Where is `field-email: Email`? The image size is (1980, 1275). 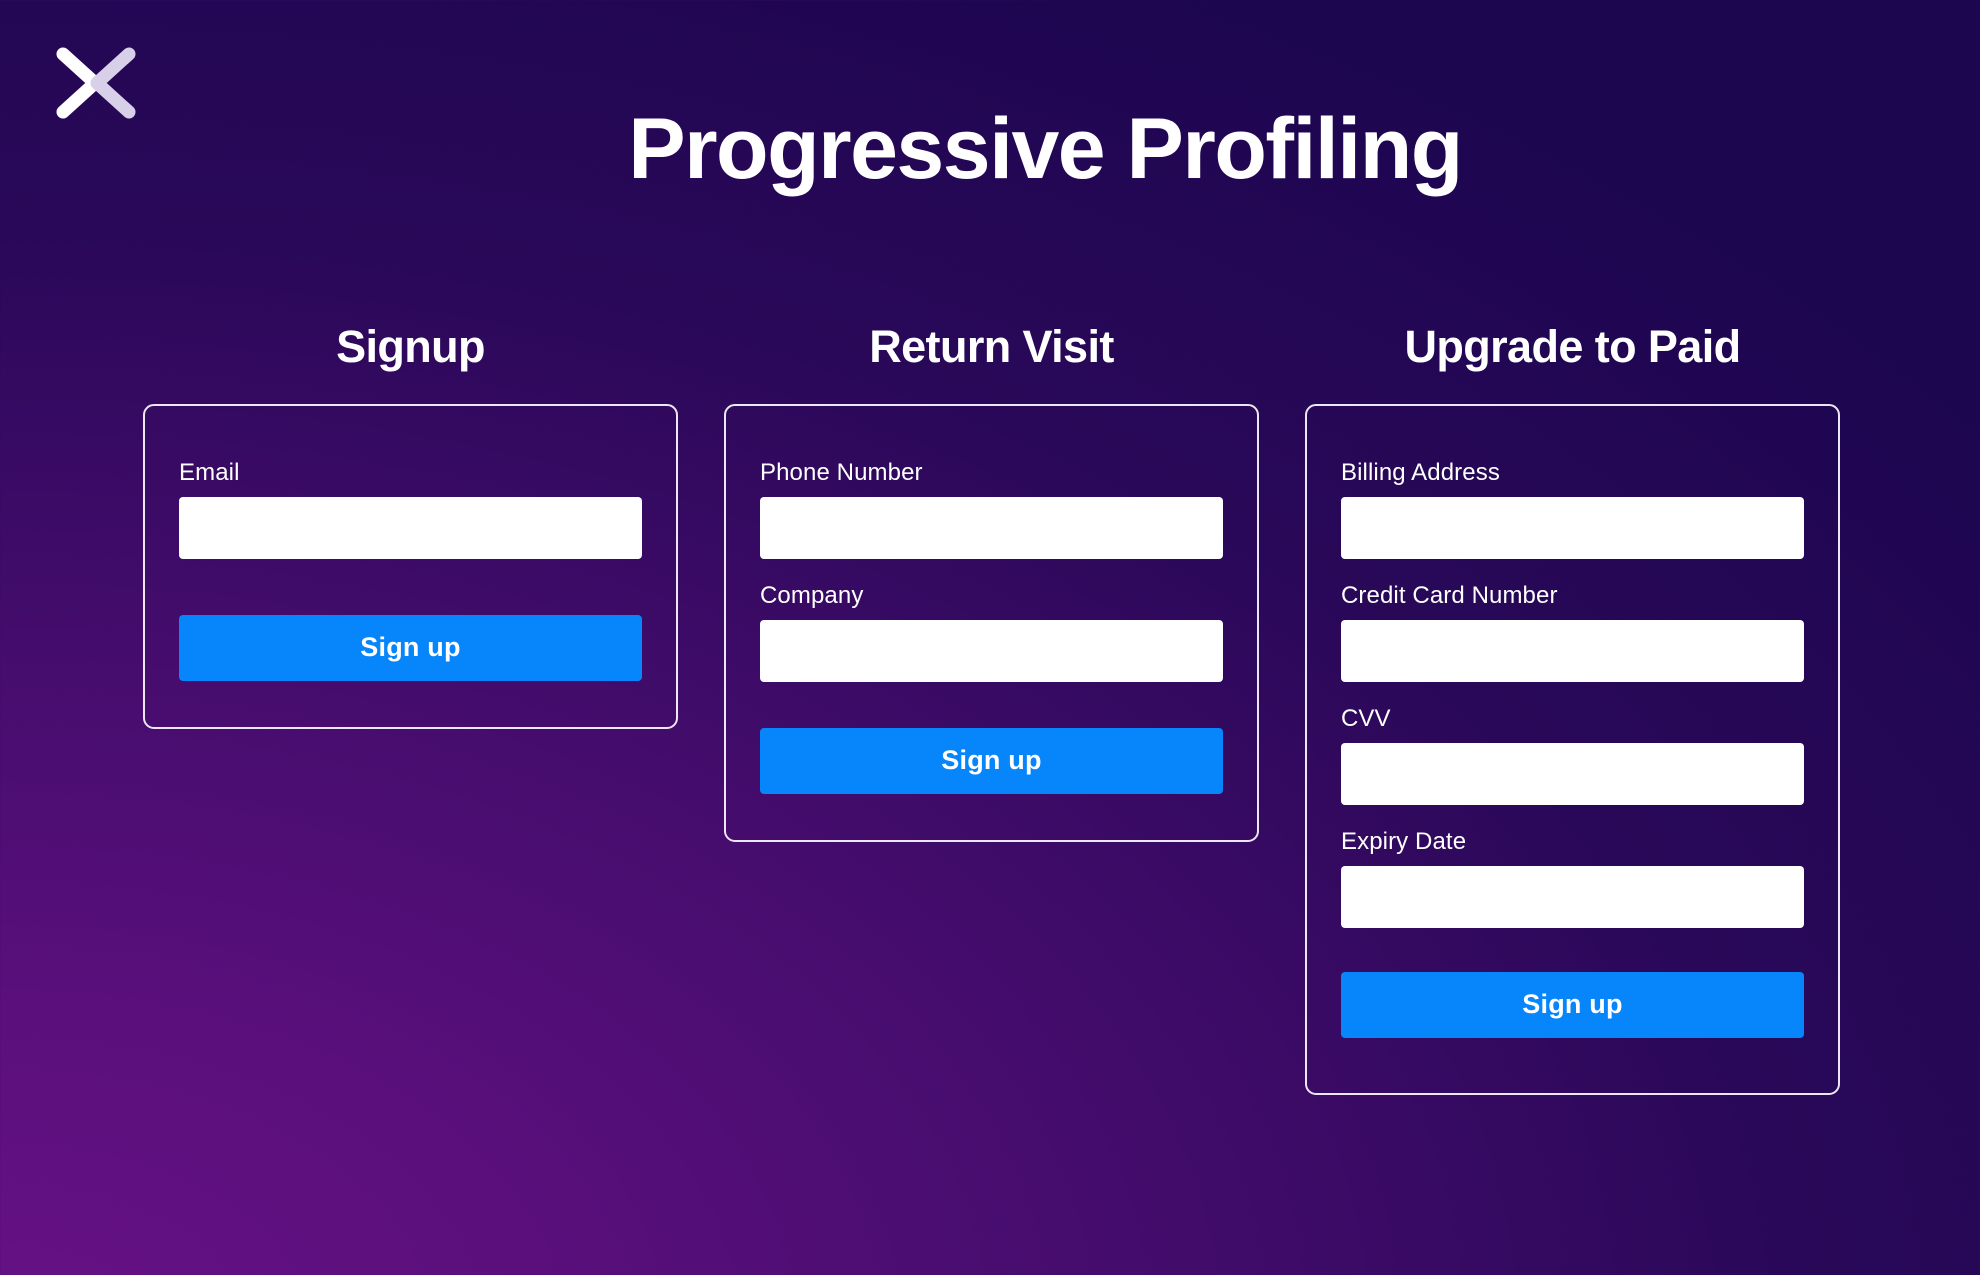 field-email: Email is located at coordinates (410, 508).